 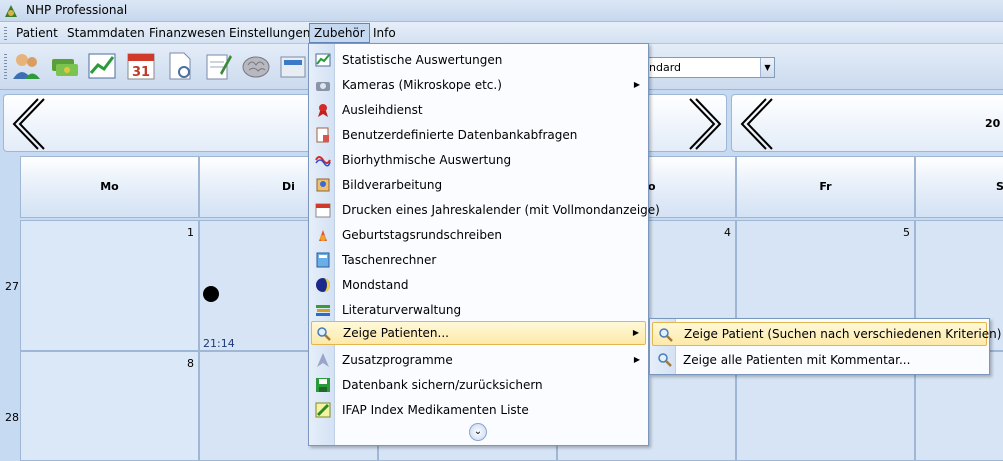 What do you see at coordinates (478, 110) in the screenshot?
I see `menu-item-ausleihdienst: Ausleihdienst` at bounding box center [478, 110].